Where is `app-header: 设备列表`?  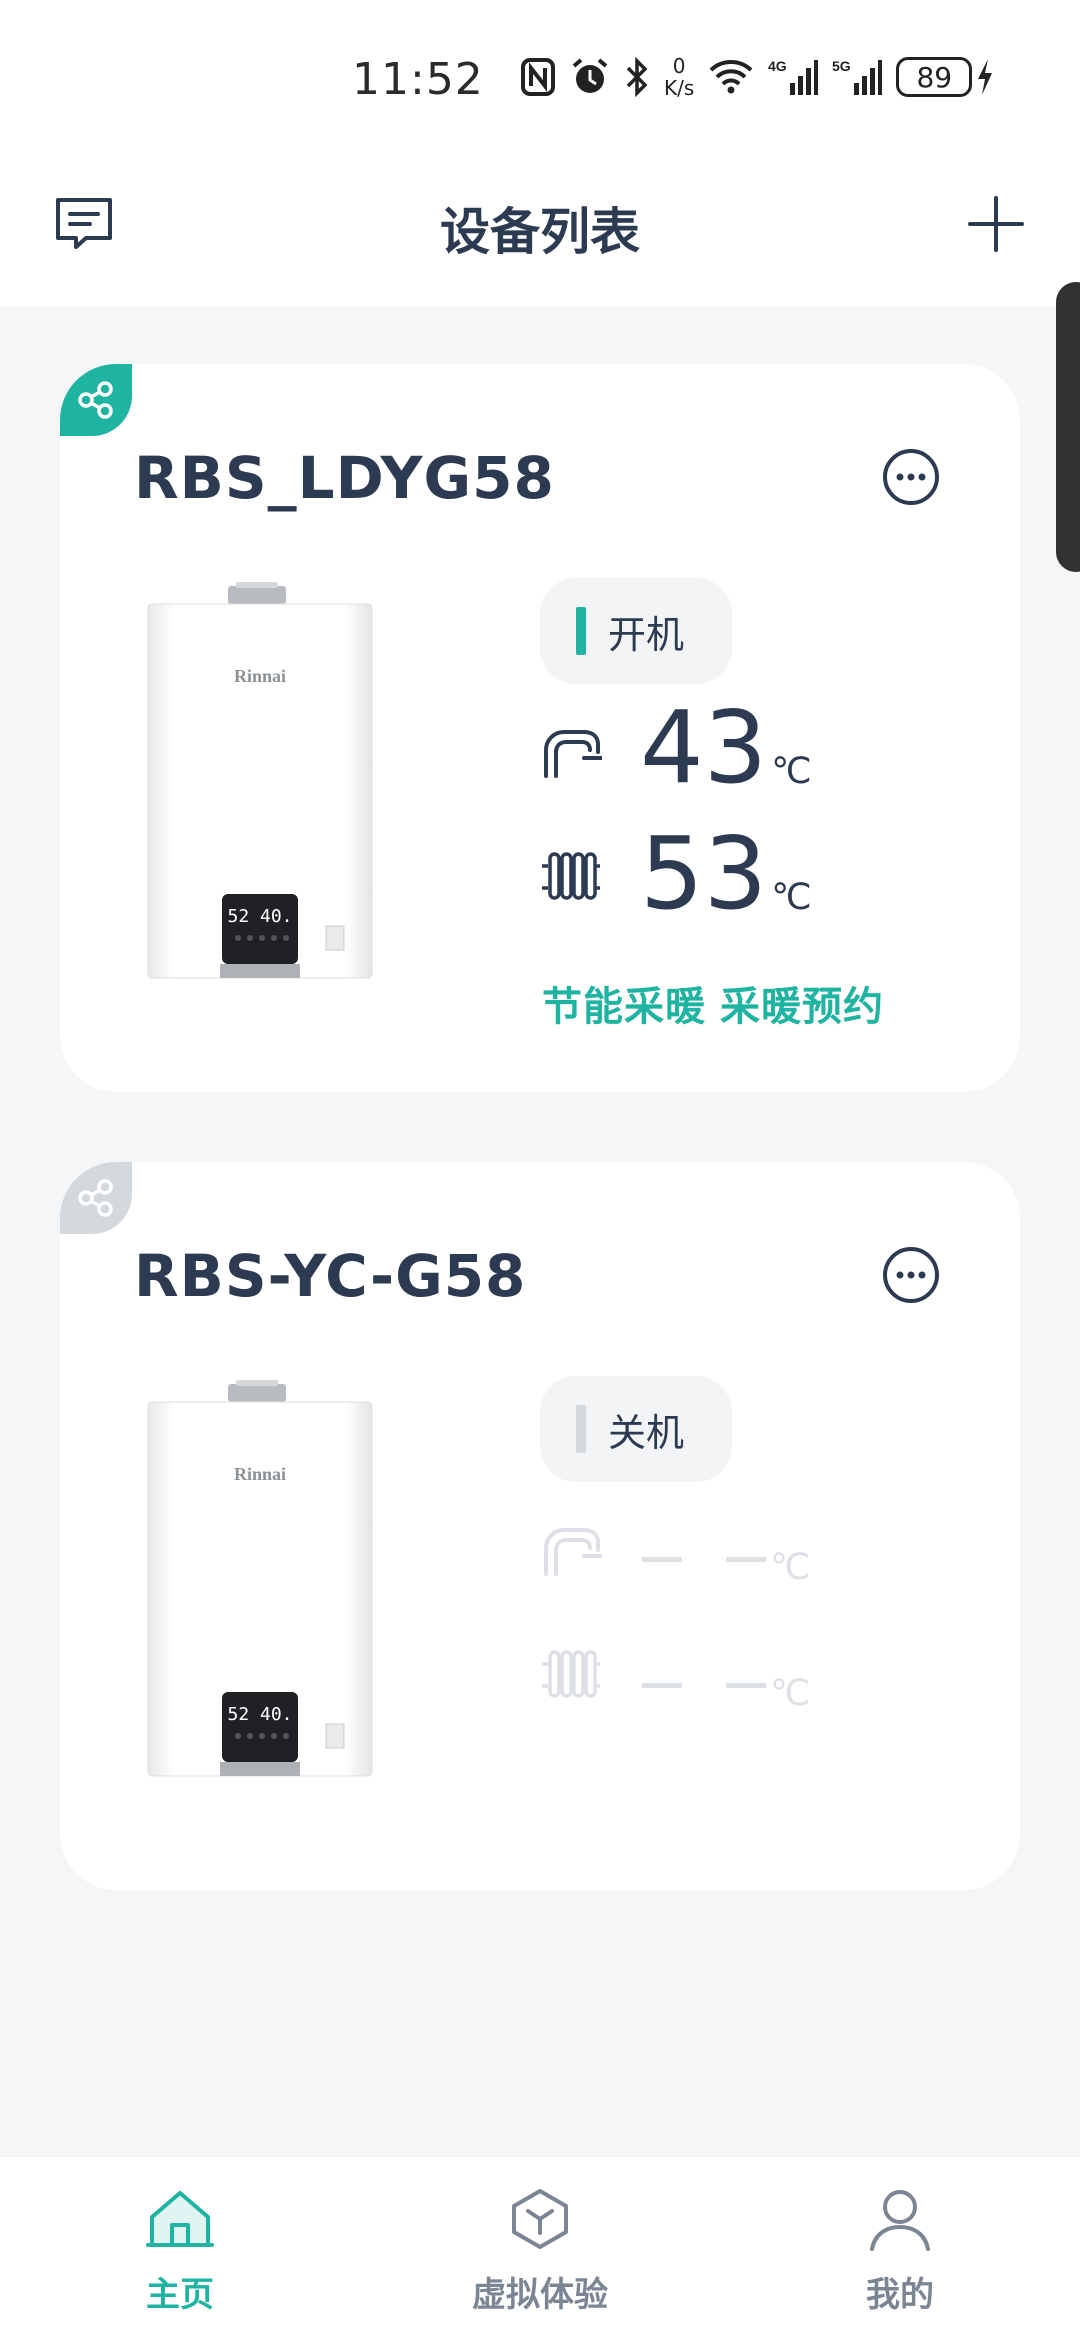 app-header: 设备列表 is located at coordinates (540, 225).